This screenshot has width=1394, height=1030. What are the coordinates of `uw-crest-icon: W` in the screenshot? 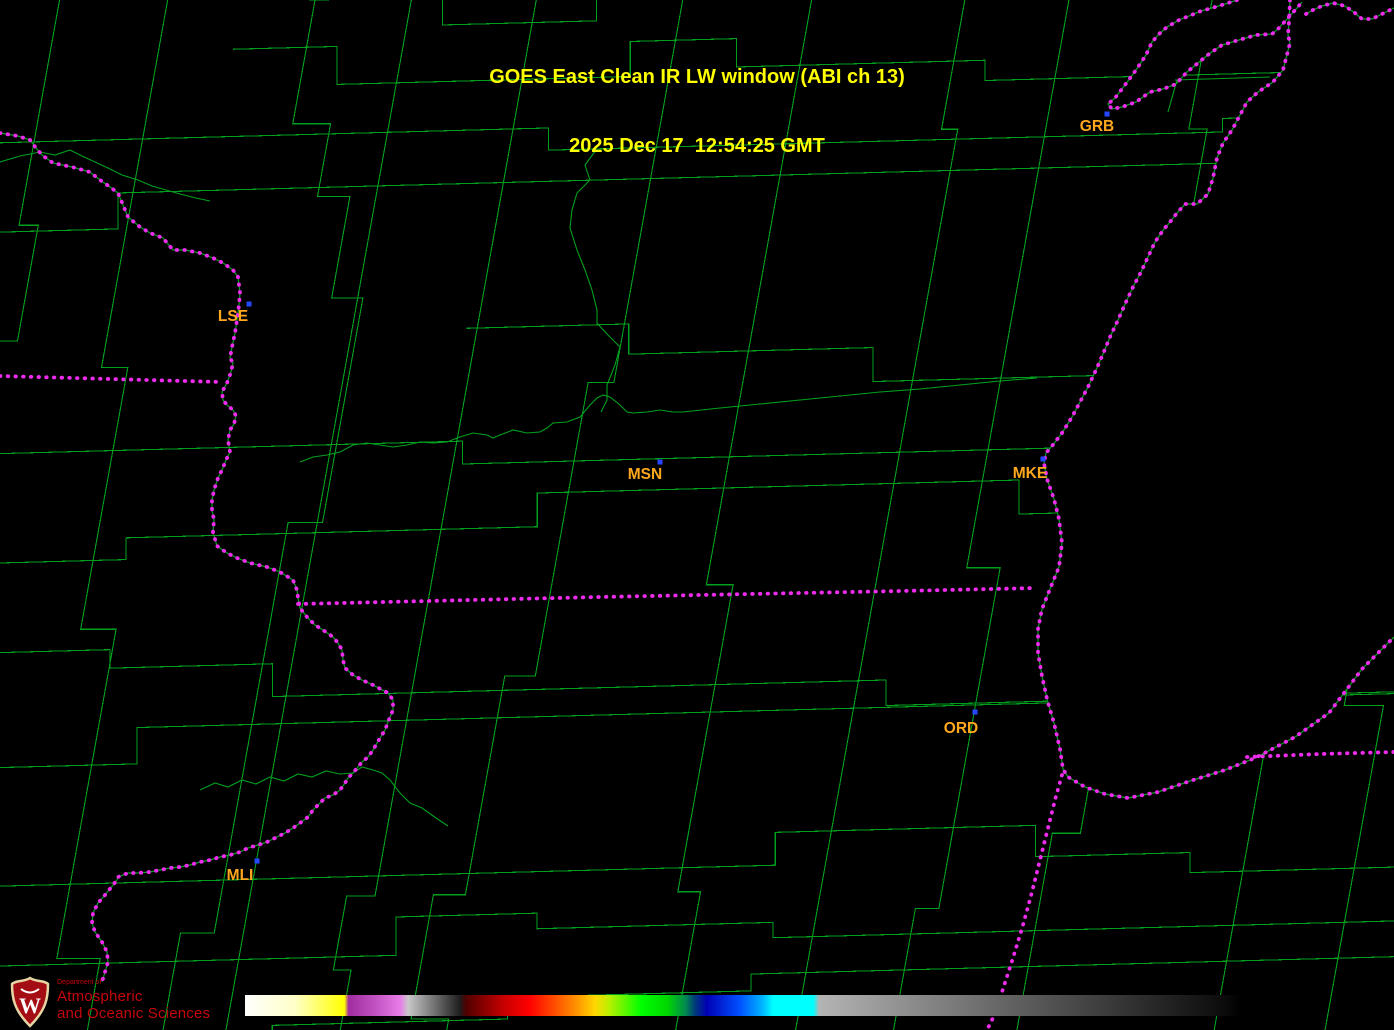 It's located at (30, 1002).